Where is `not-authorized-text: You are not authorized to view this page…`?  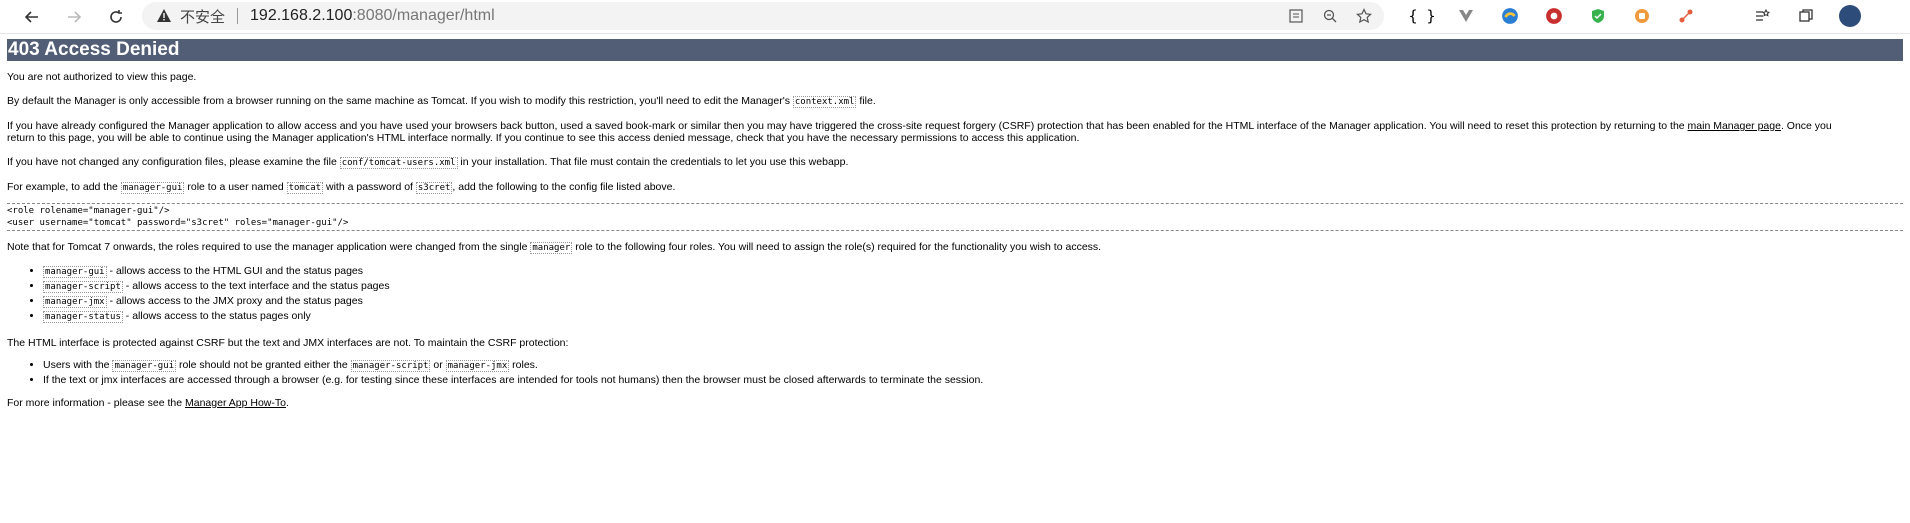
not-authorized-text: You are not authorized to view this page… is located at coordinates (102, 77).